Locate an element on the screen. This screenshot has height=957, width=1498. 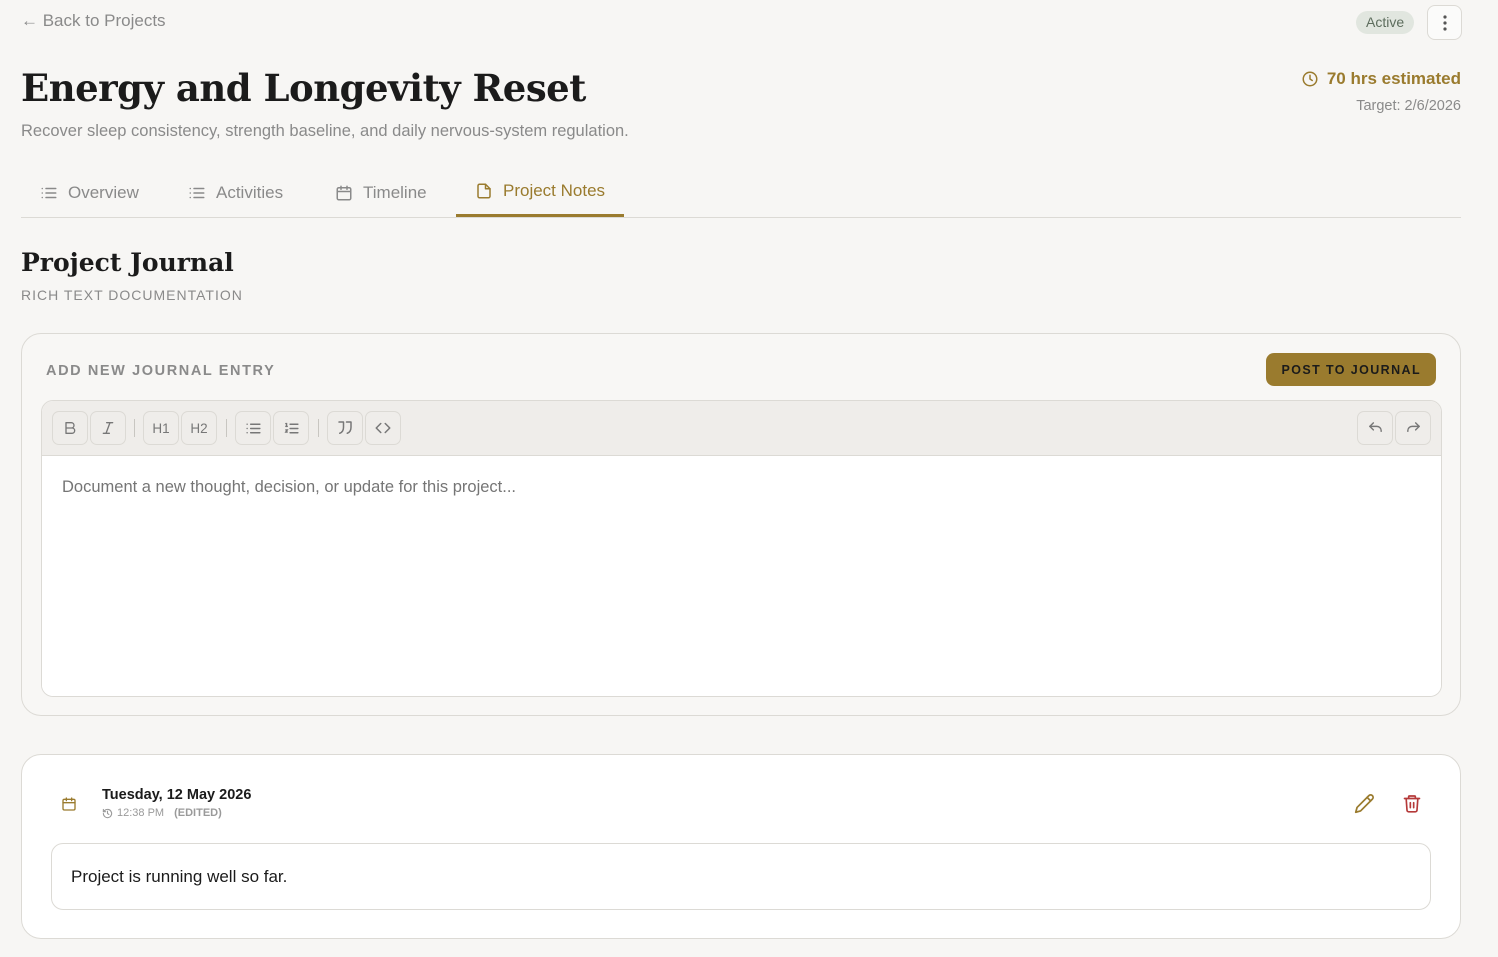
target-date: Target: 2/6/2026 is located at coordinates (1408, 106).